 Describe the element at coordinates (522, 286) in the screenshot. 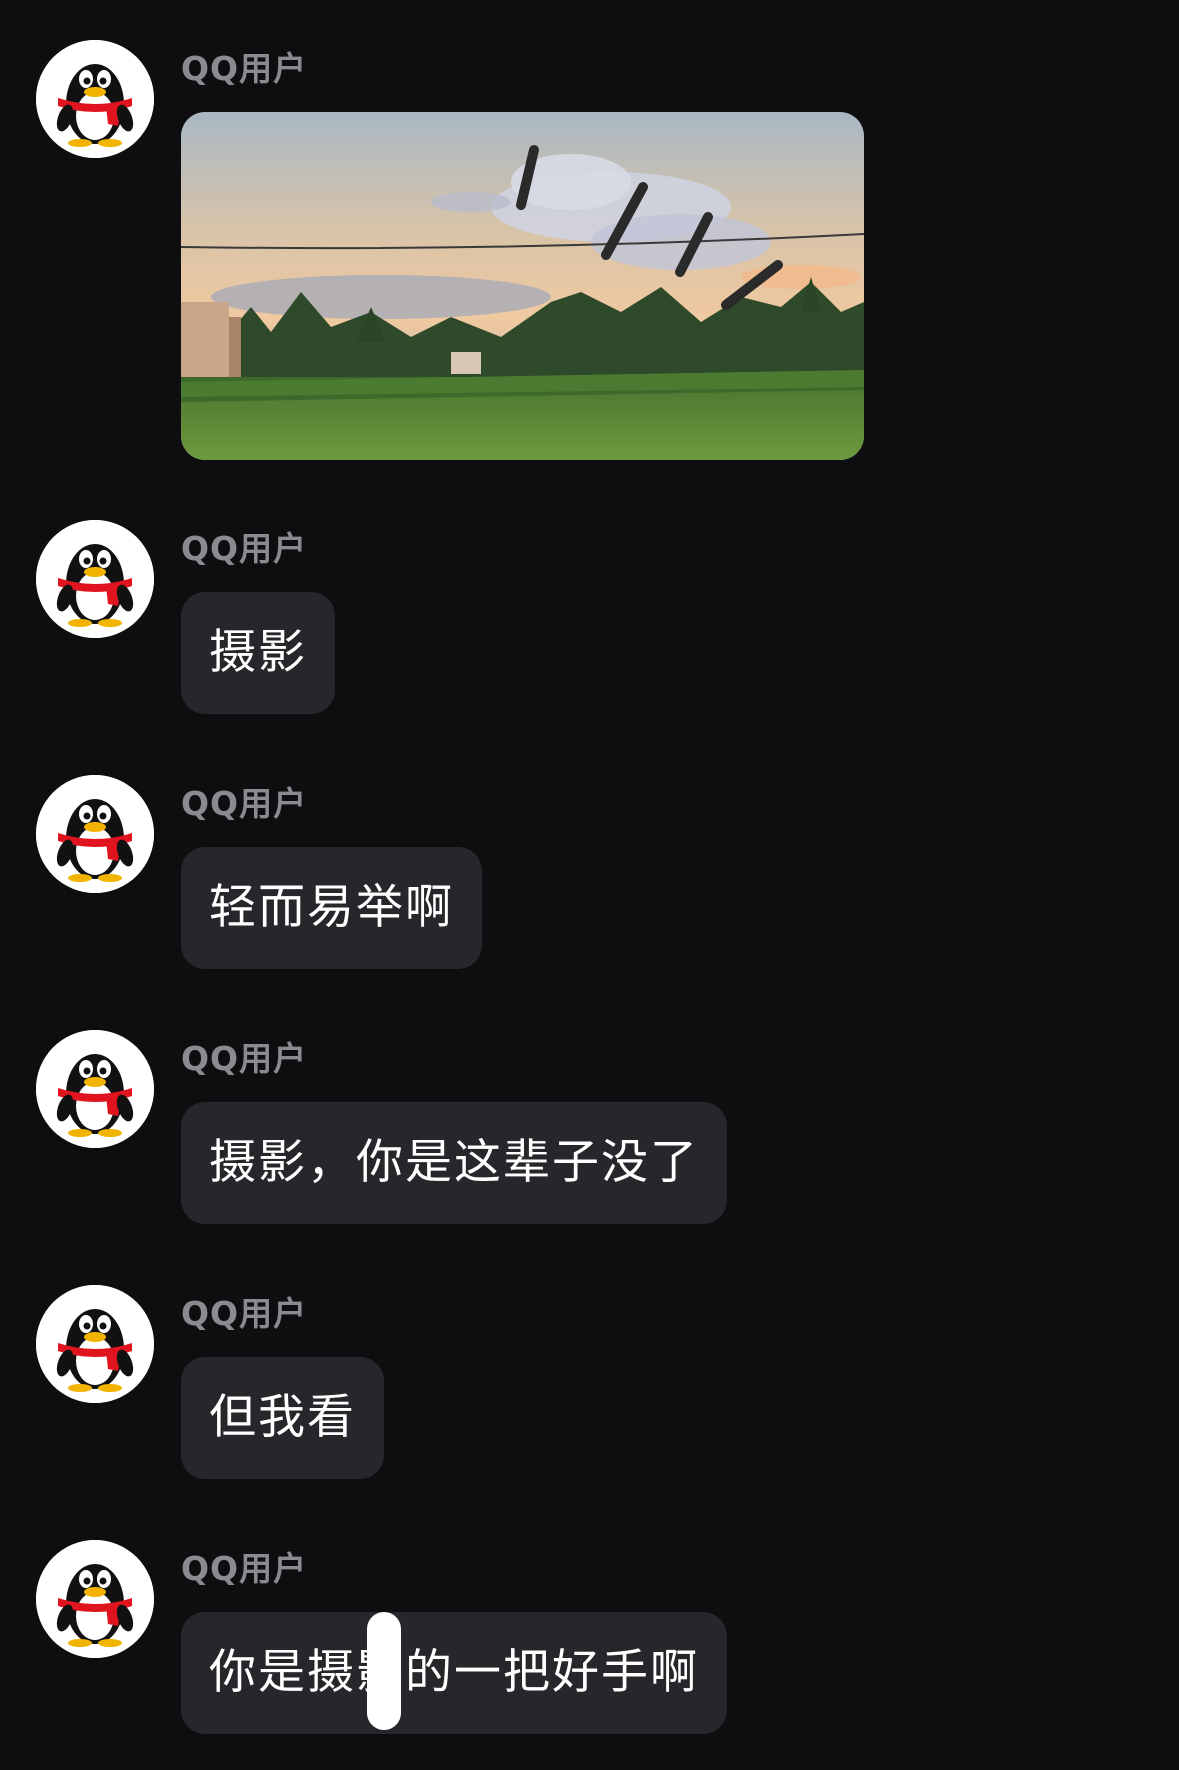

I see `photo-message-image` at that location.